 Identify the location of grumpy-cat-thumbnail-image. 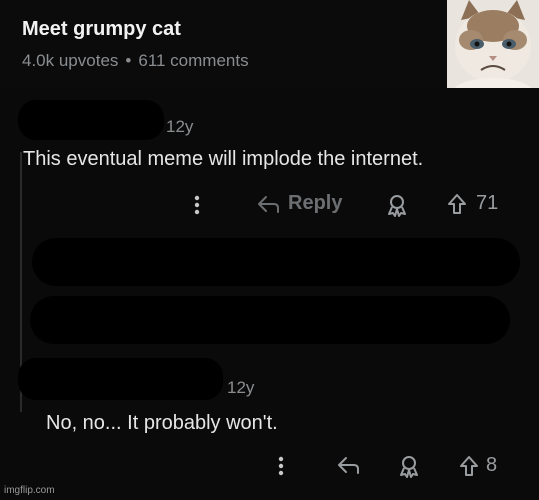
(493, 44).